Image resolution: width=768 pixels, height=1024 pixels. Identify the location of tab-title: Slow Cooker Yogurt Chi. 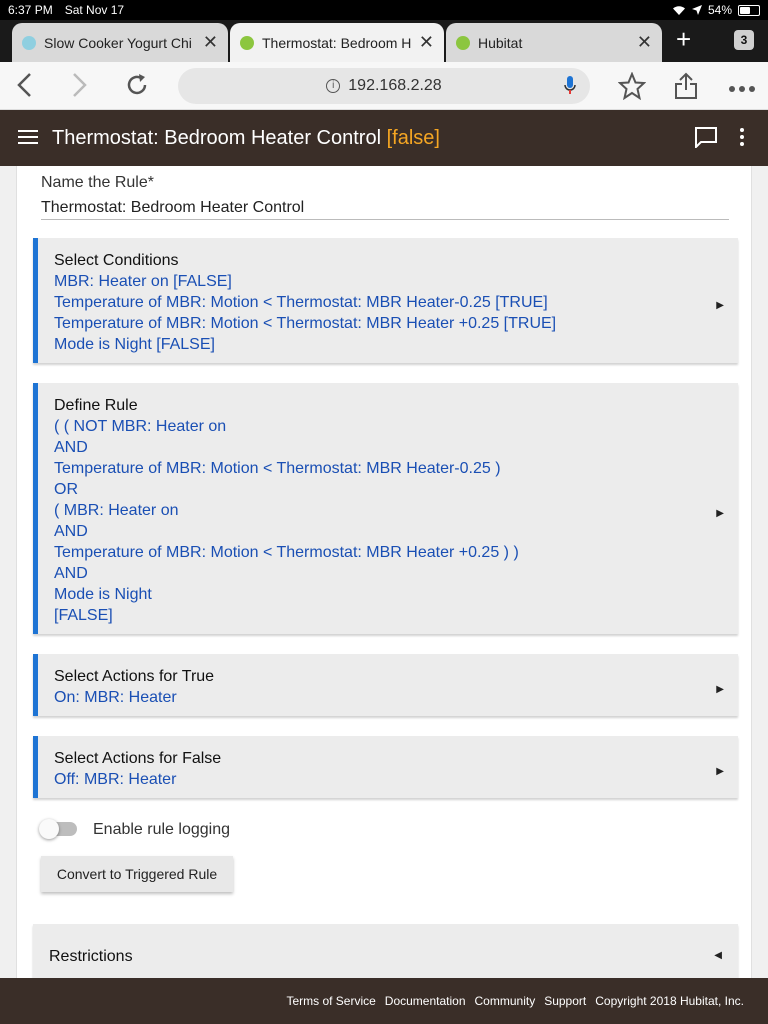
(118, 42).